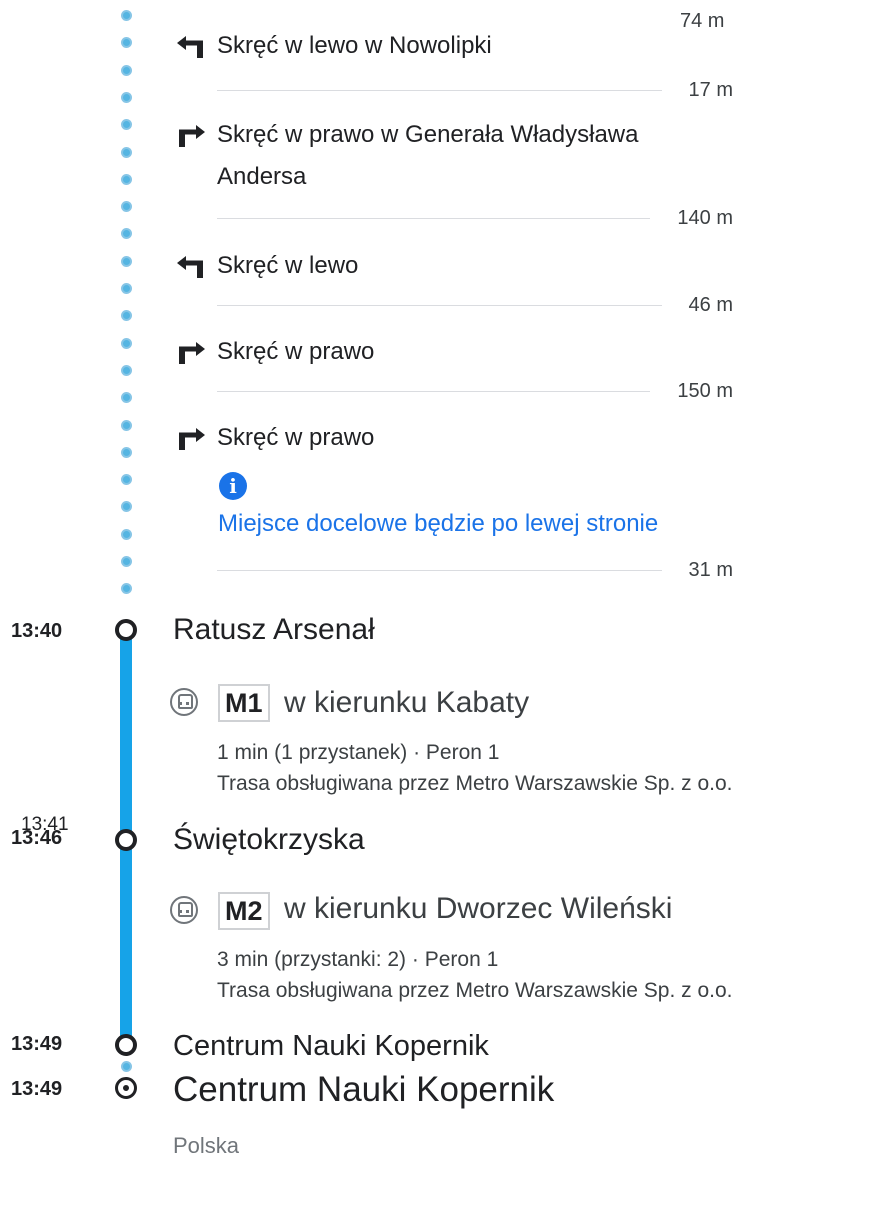 The height and width of the screenshot is (1224, 885). What do you see at coordinates (438, 523) in the screenshot?
I see `destination-side-note: Miejsce docelowe będzie po lewej stronie` at bounding box center [438, 523].